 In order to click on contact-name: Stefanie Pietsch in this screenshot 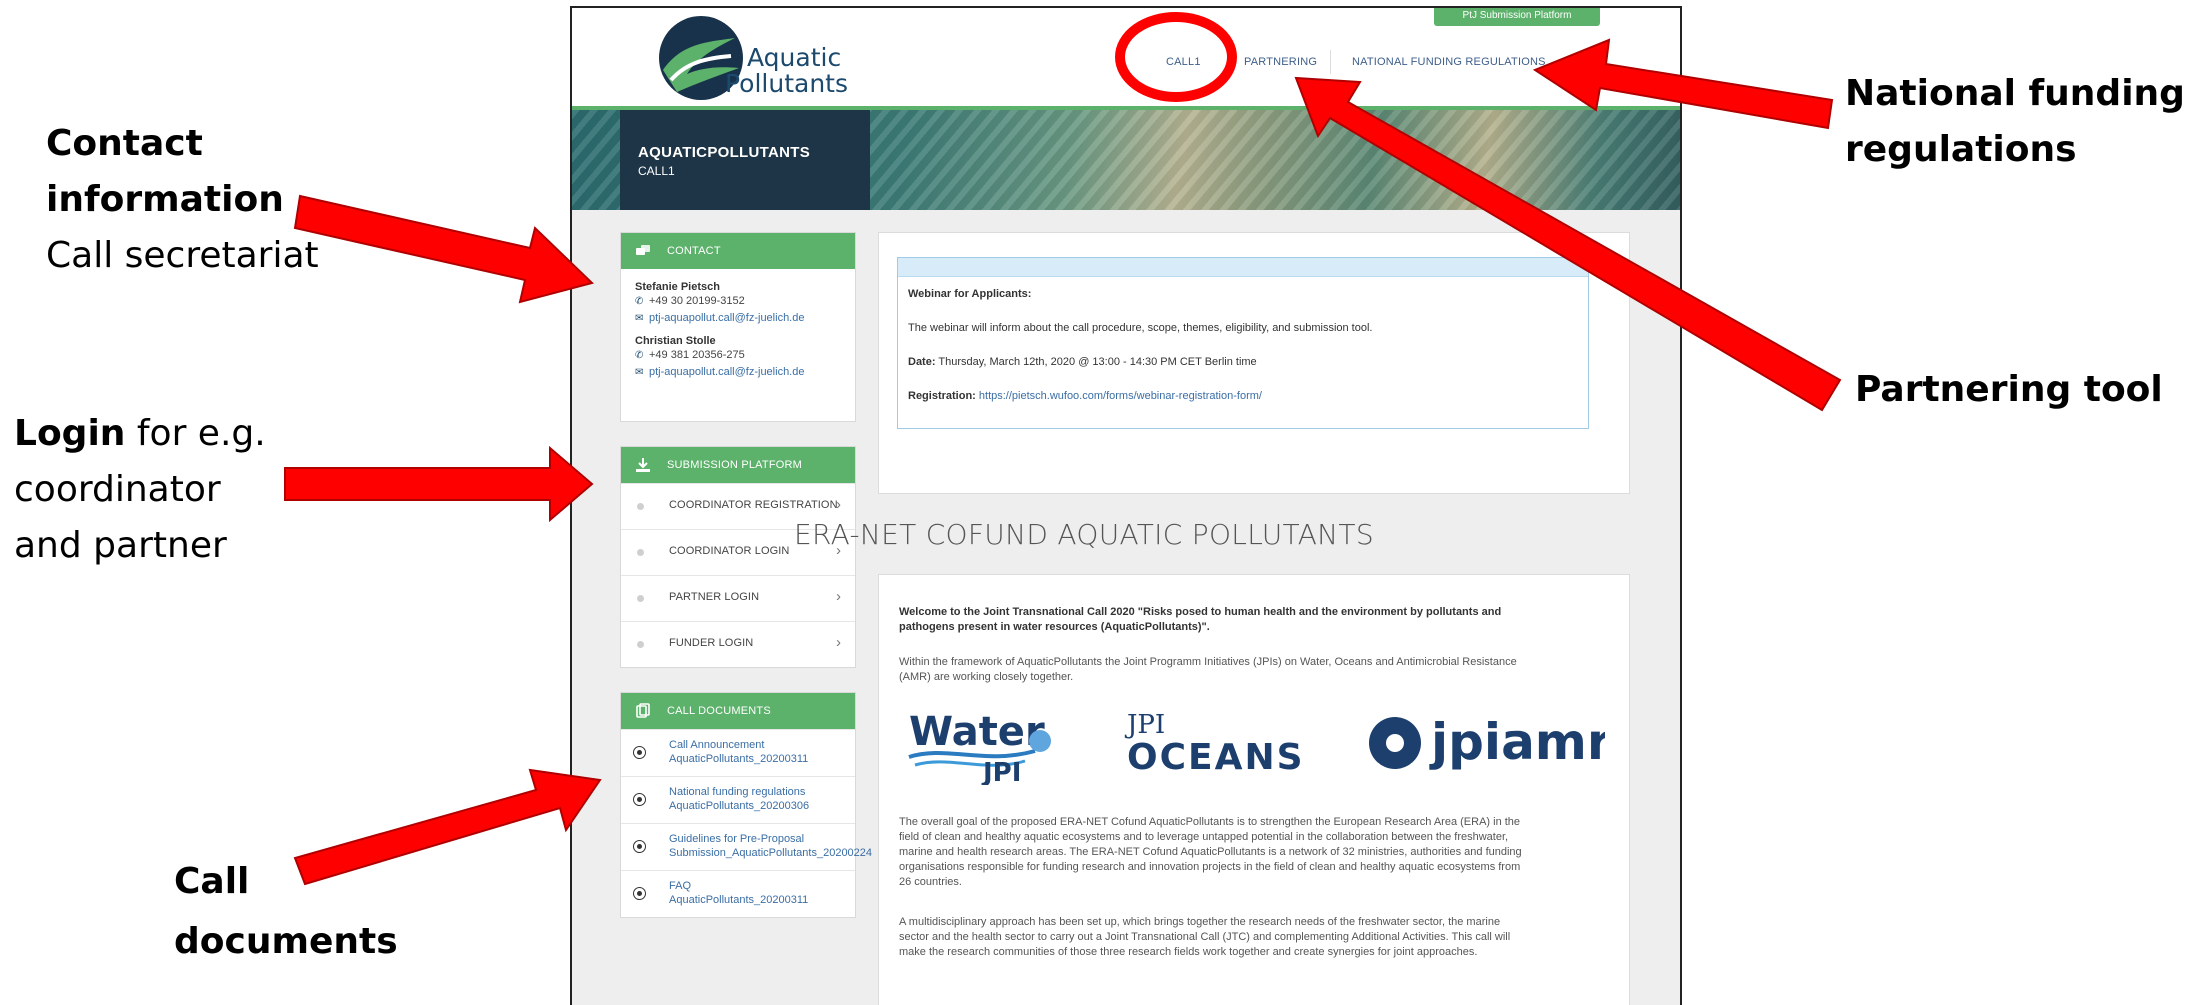, I will do `click(677, 287)`.